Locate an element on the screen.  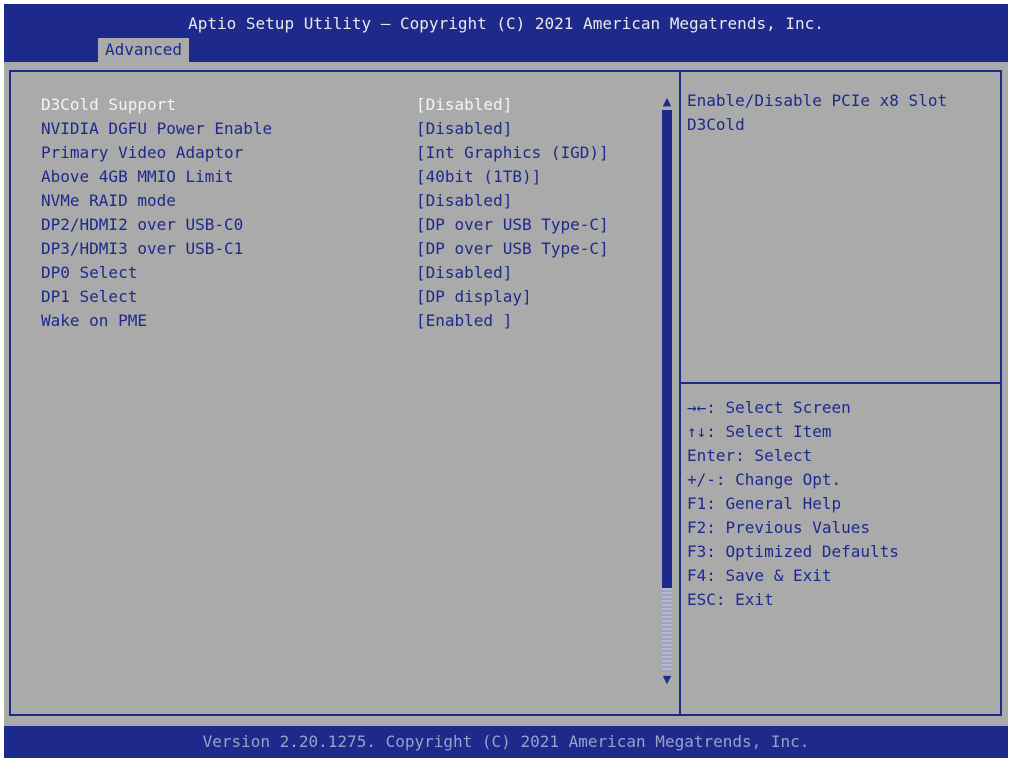
setting-label: NVIDIA DGFU Power Enable is located at coordinates (157, 128).